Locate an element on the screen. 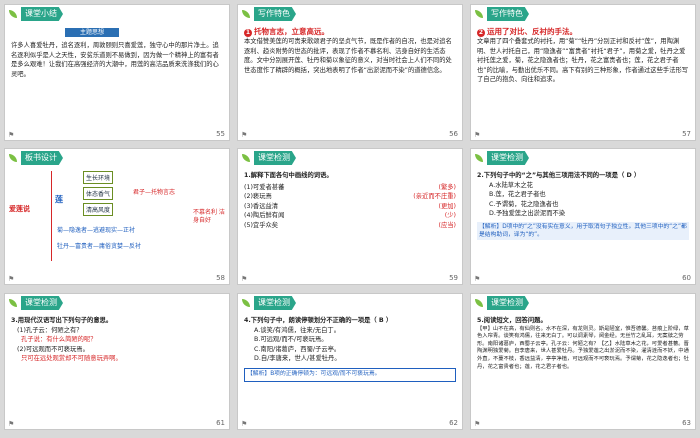 The height and width of the screenshot is (438, 700). question-text: 3.用现代汉语写出下列句子的意思。 is located at coordinates (62, 320).